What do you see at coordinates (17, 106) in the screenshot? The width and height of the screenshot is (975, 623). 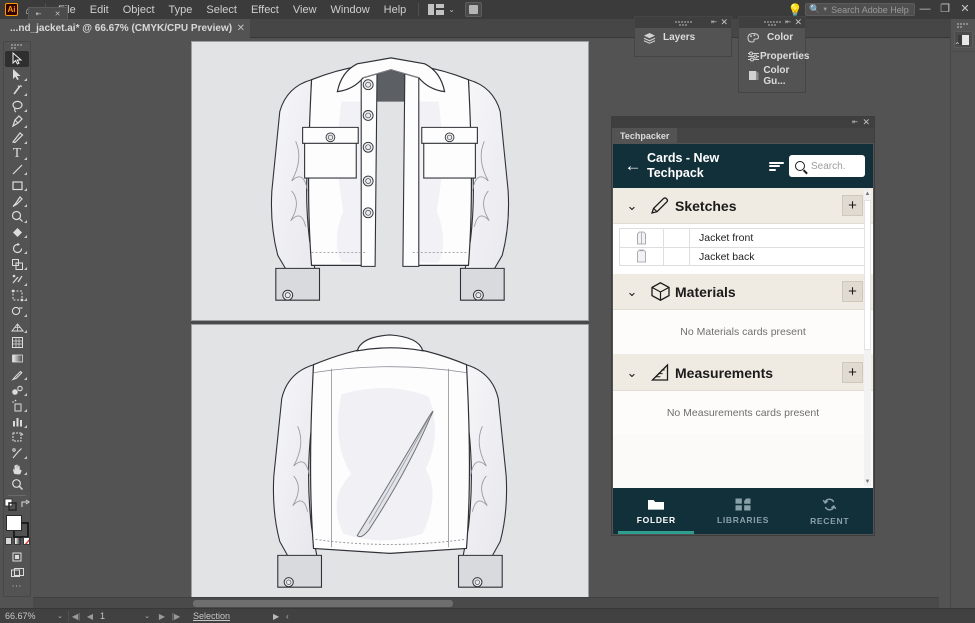 I see `lasso-tool` at bounding box center [17, 106].